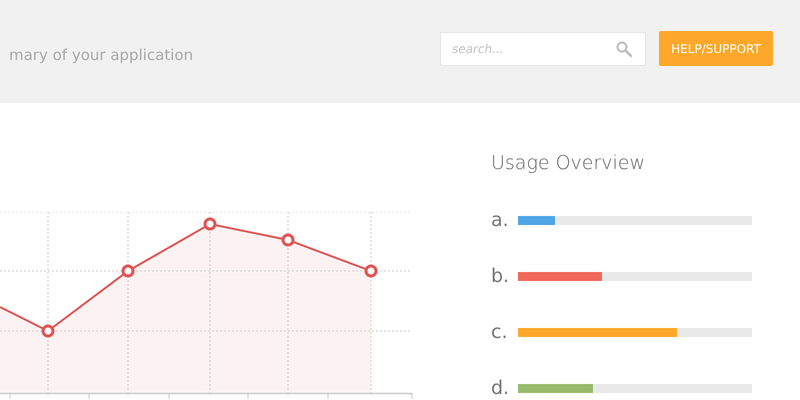 The image size is (800, 400). What do you see at coordinates (500, 388) in the screenshot?
I see `bar-label: d.` at bounding box center [500, 388].